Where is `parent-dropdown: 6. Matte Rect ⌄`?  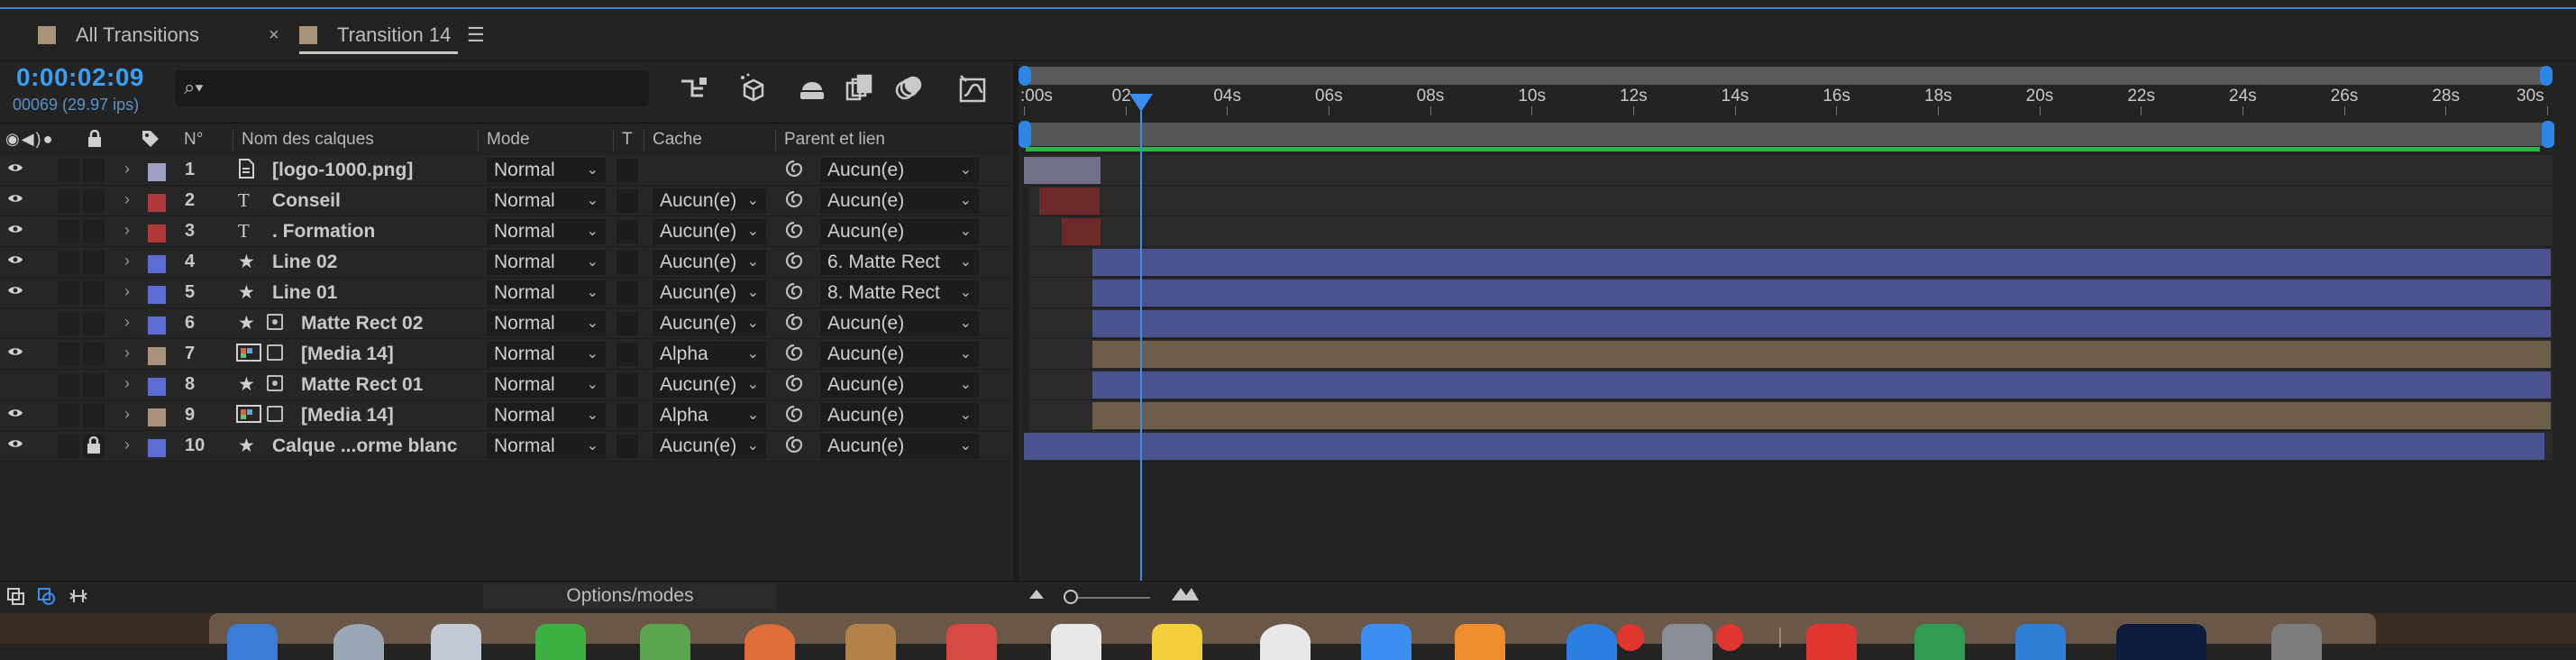
parent-dropdown: 6. Matte Rect ⌄ is located at coordinates (899, 262).